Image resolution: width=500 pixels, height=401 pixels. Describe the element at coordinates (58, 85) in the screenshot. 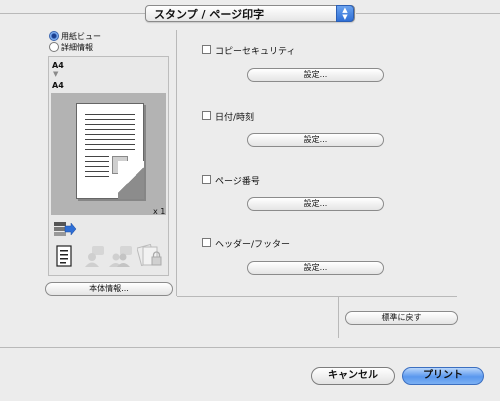

I see `paper-to-label: A4` at that location.